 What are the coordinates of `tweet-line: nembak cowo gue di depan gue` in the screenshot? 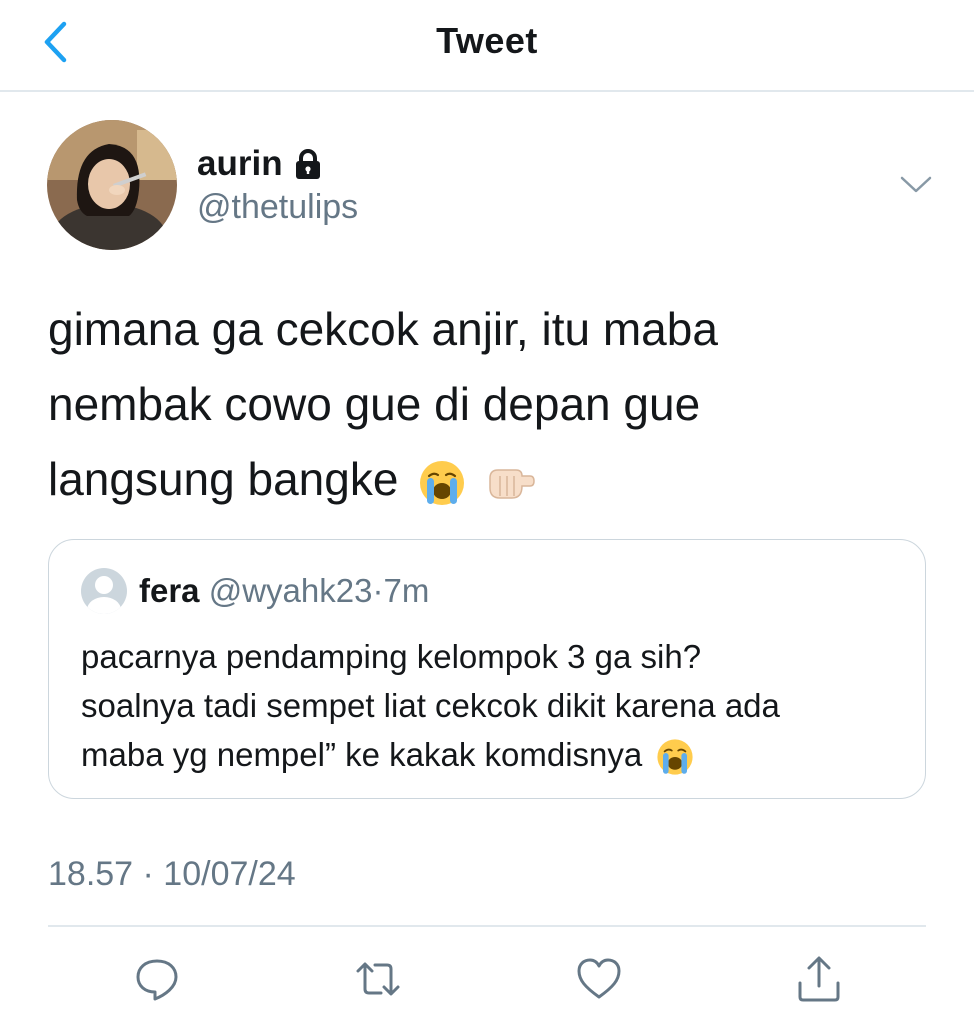 It's located at (374, 404).